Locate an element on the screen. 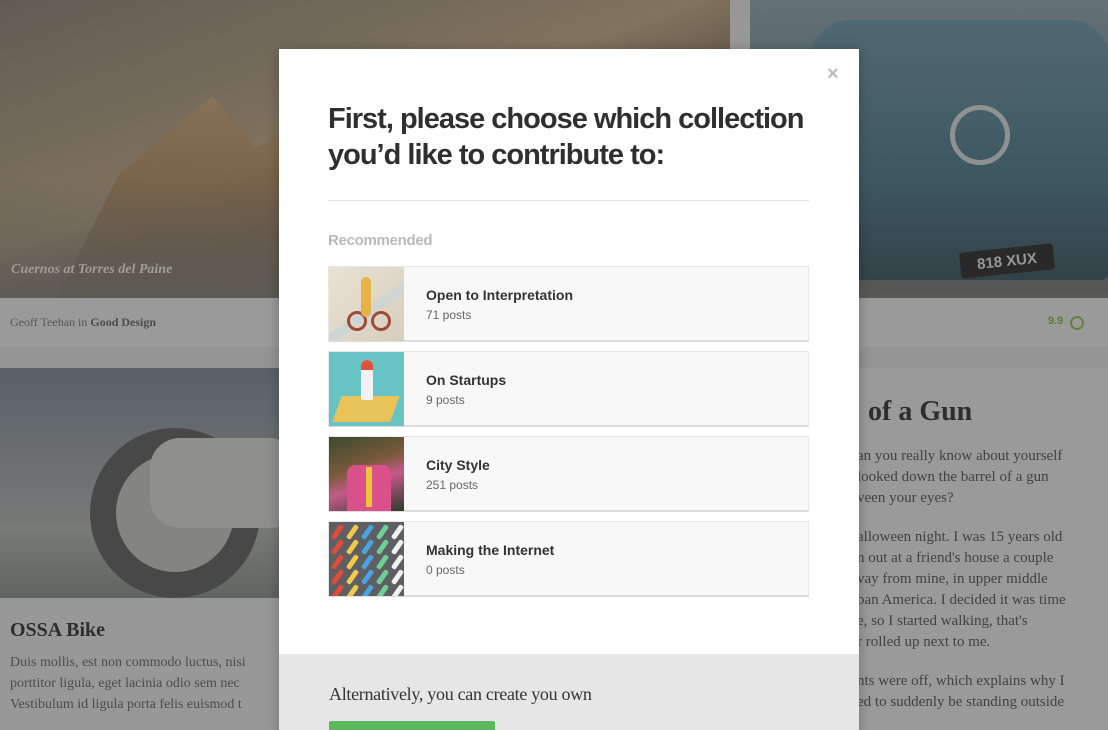 The height and width of the screenshot is (730, 1108). person-photo-icon is located at coordinates (366, 474).